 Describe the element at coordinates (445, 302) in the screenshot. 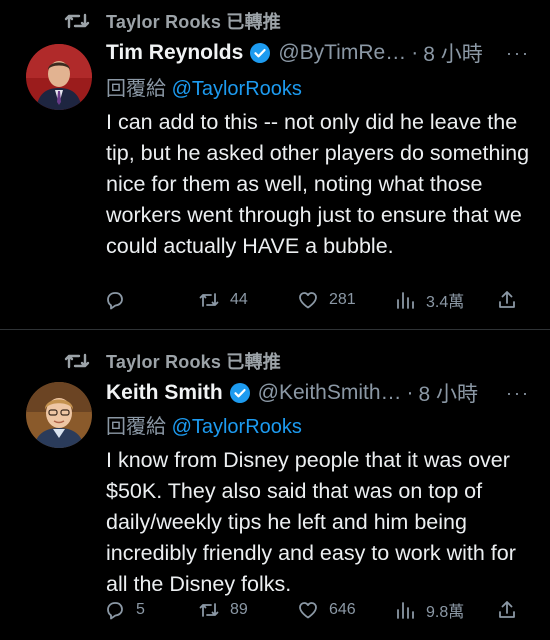

I see `view-count: 3.4萬` at that location.